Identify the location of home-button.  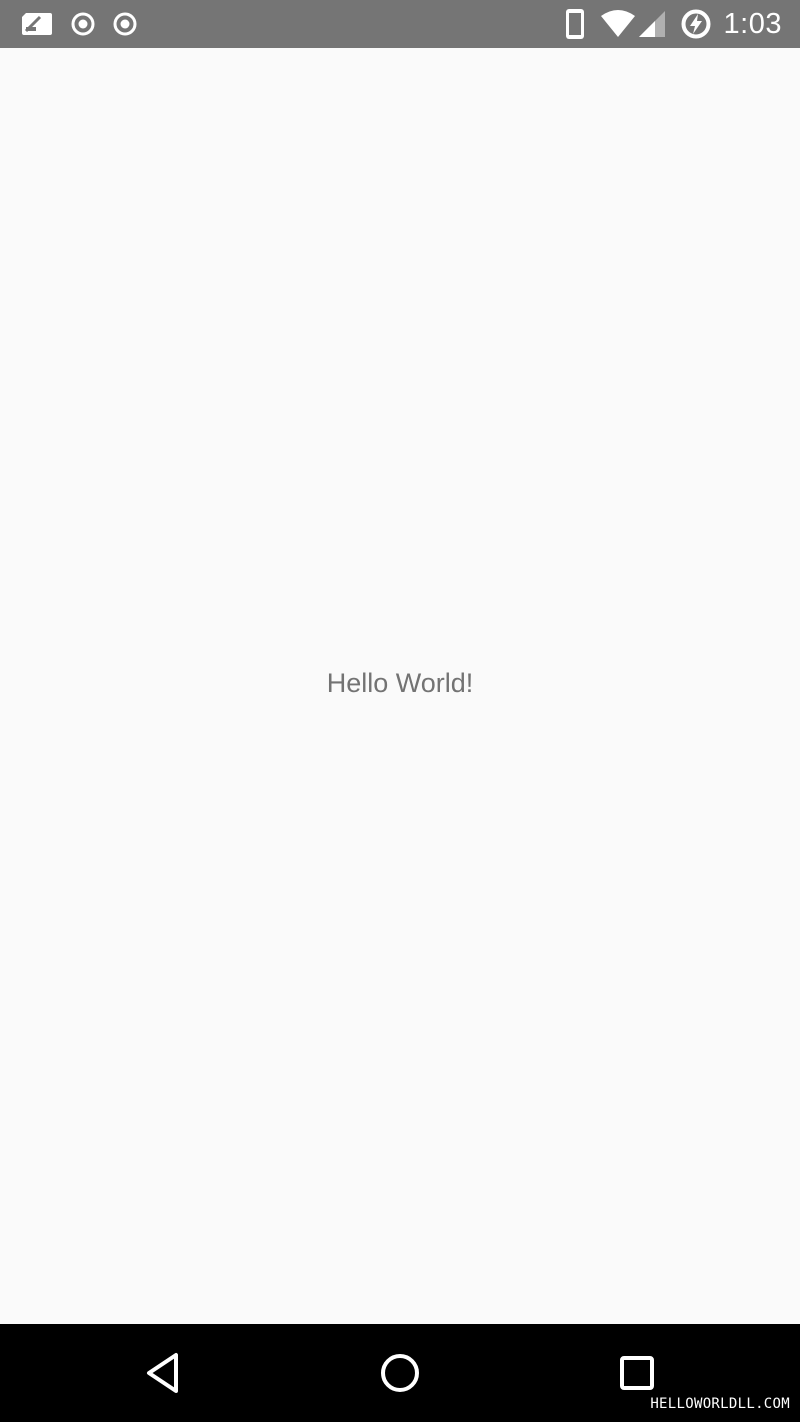
(400, 1373).